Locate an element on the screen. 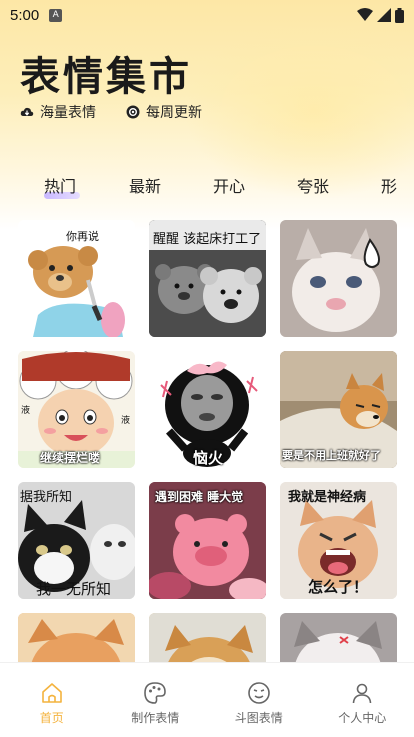 Image resolution: width=414 pixels, height=737 pixels. tab-hot: 热门 is located at coordinates (62, 186).